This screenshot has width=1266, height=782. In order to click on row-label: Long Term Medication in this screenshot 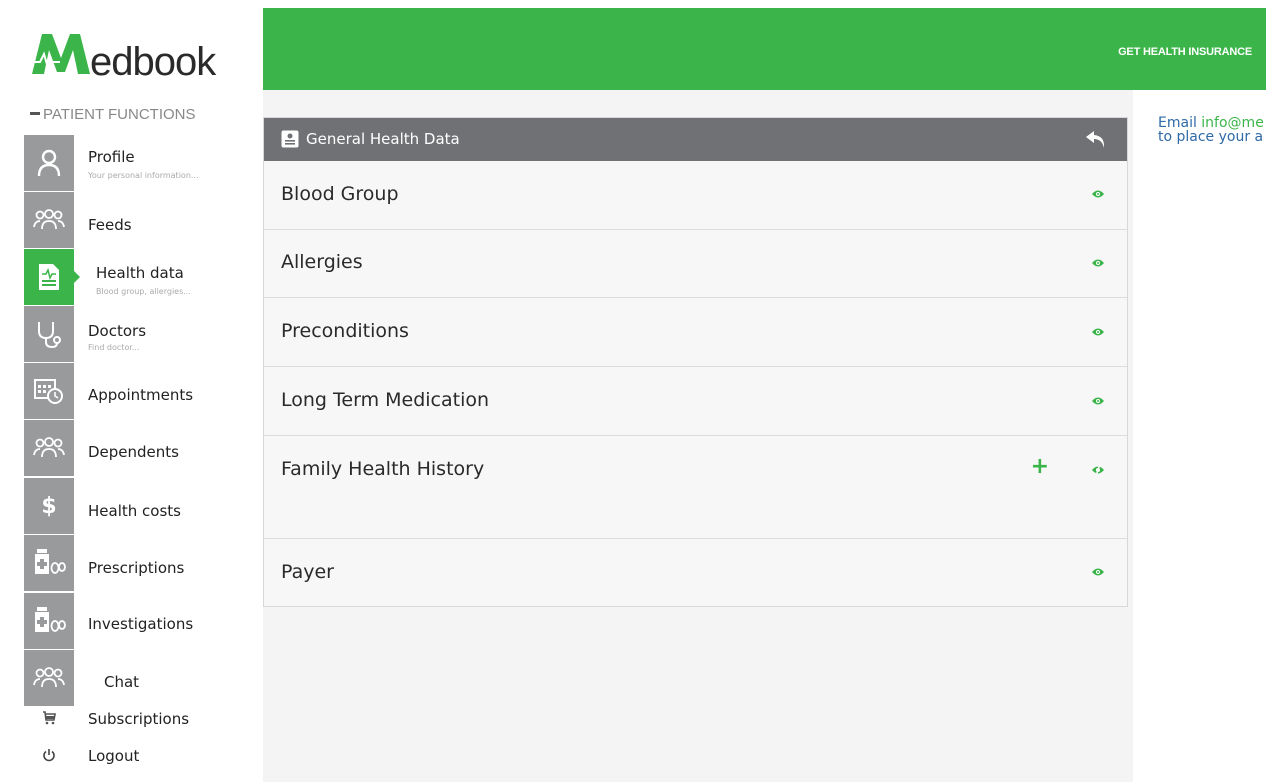, I will do `click(385, 400)`.